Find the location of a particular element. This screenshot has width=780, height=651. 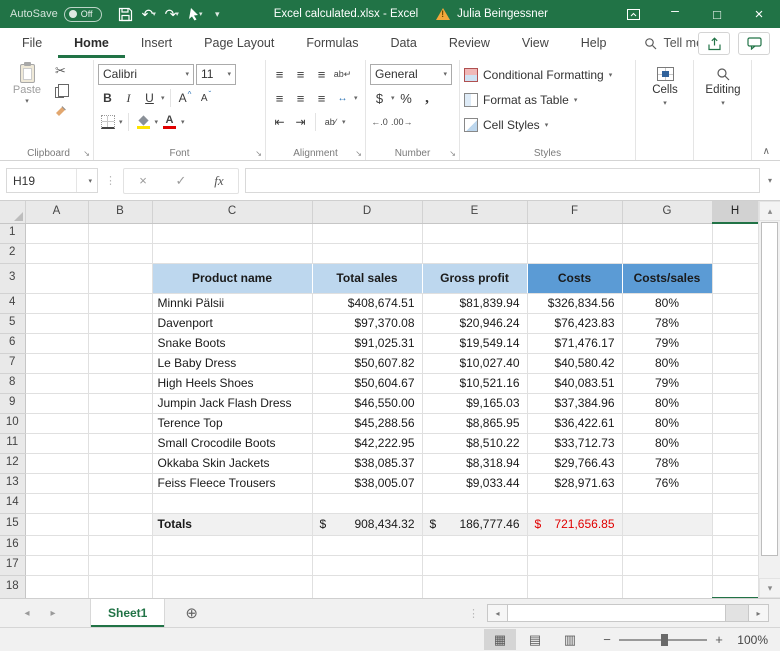

close-button: × is located at coordinates (759, 14).